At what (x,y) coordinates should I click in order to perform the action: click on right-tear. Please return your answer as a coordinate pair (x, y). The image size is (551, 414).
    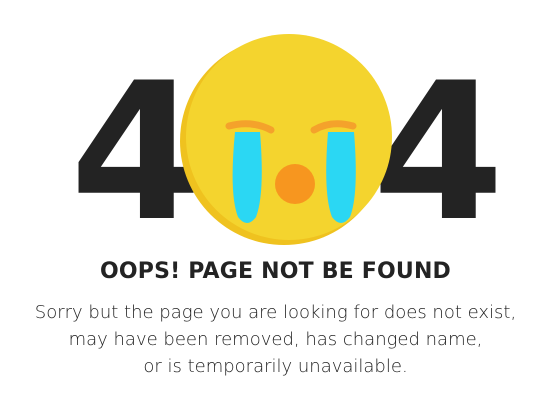
    Looking at the image, I should click on (341, 177).